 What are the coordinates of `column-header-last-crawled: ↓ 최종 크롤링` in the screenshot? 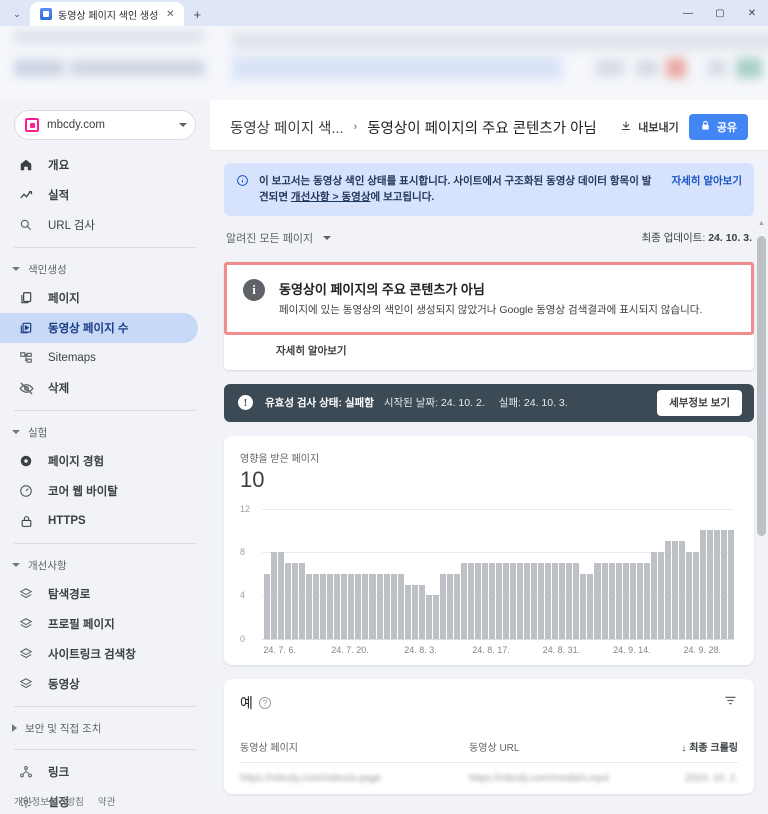 It's located at (695, 746).